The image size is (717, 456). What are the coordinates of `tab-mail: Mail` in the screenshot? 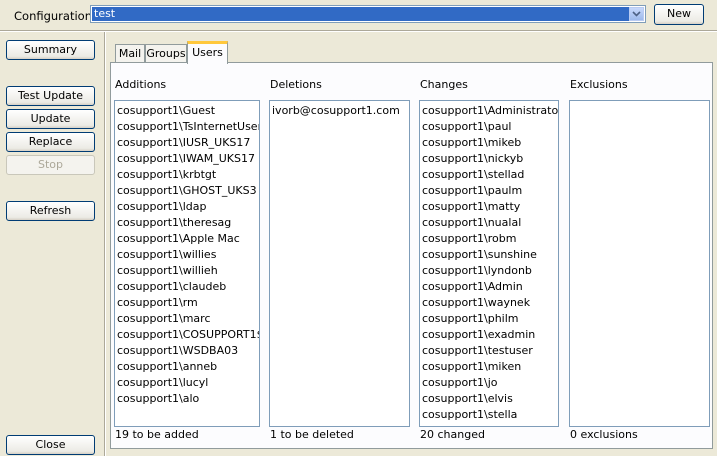 It's located at (130, 53).